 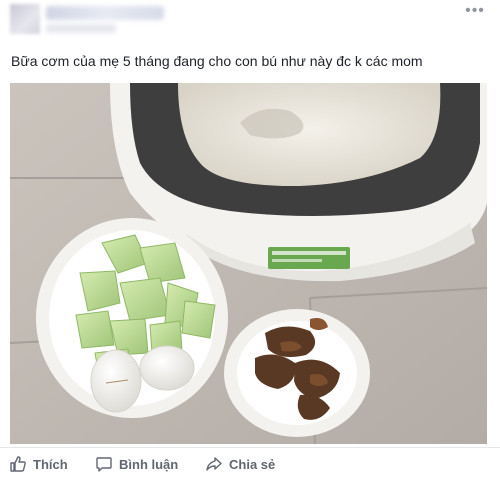 What do you see at coordinates (250, 22) in the screenshot?
I see `post-header: •••` at bounding box center [250, 22].